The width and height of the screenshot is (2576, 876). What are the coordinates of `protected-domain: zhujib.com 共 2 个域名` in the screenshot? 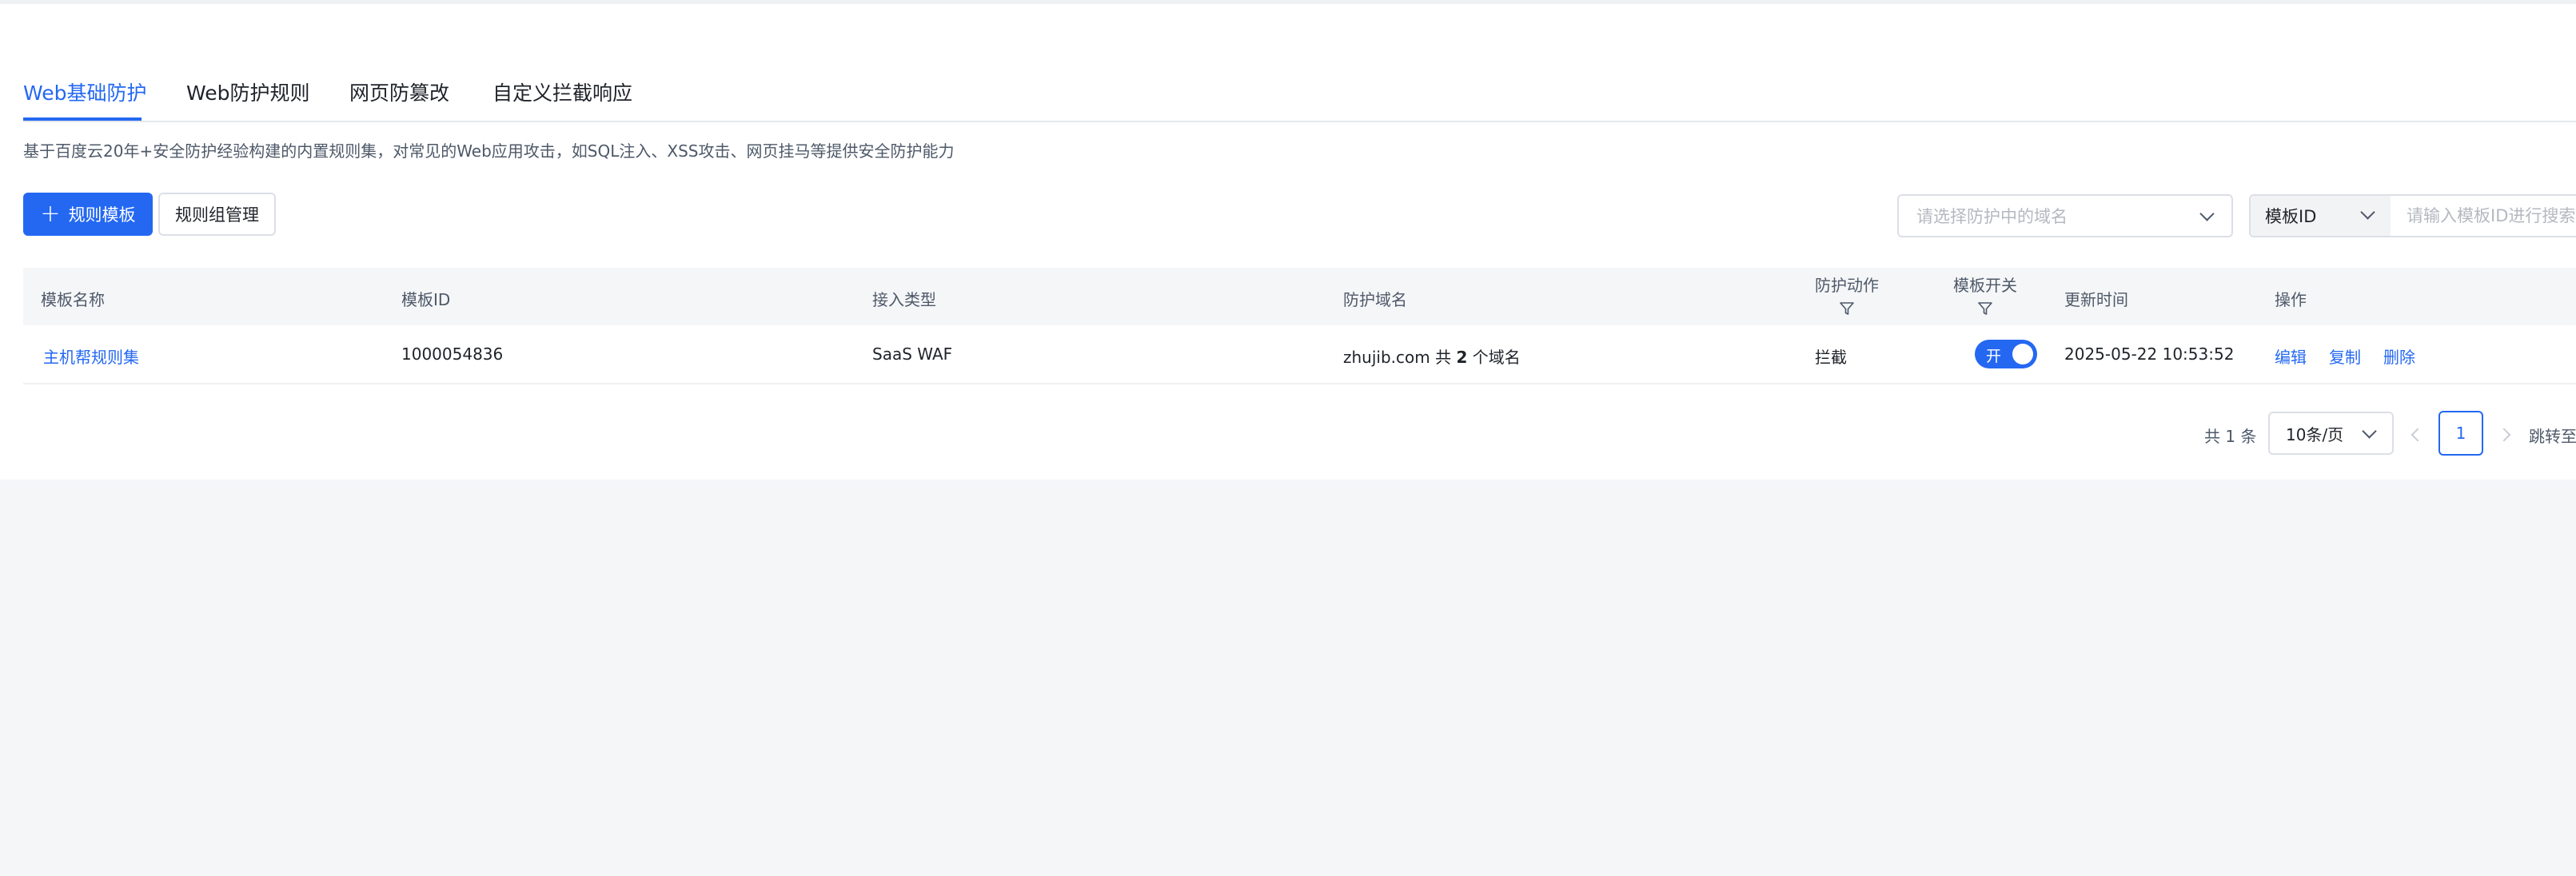 It's located at (1432, 356).